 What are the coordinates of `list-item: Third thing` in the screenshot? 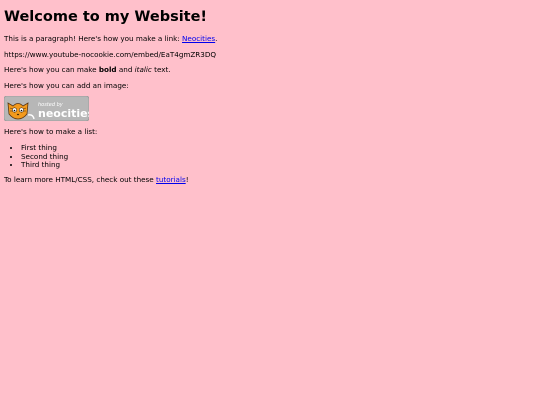 It's located at (278, 165).